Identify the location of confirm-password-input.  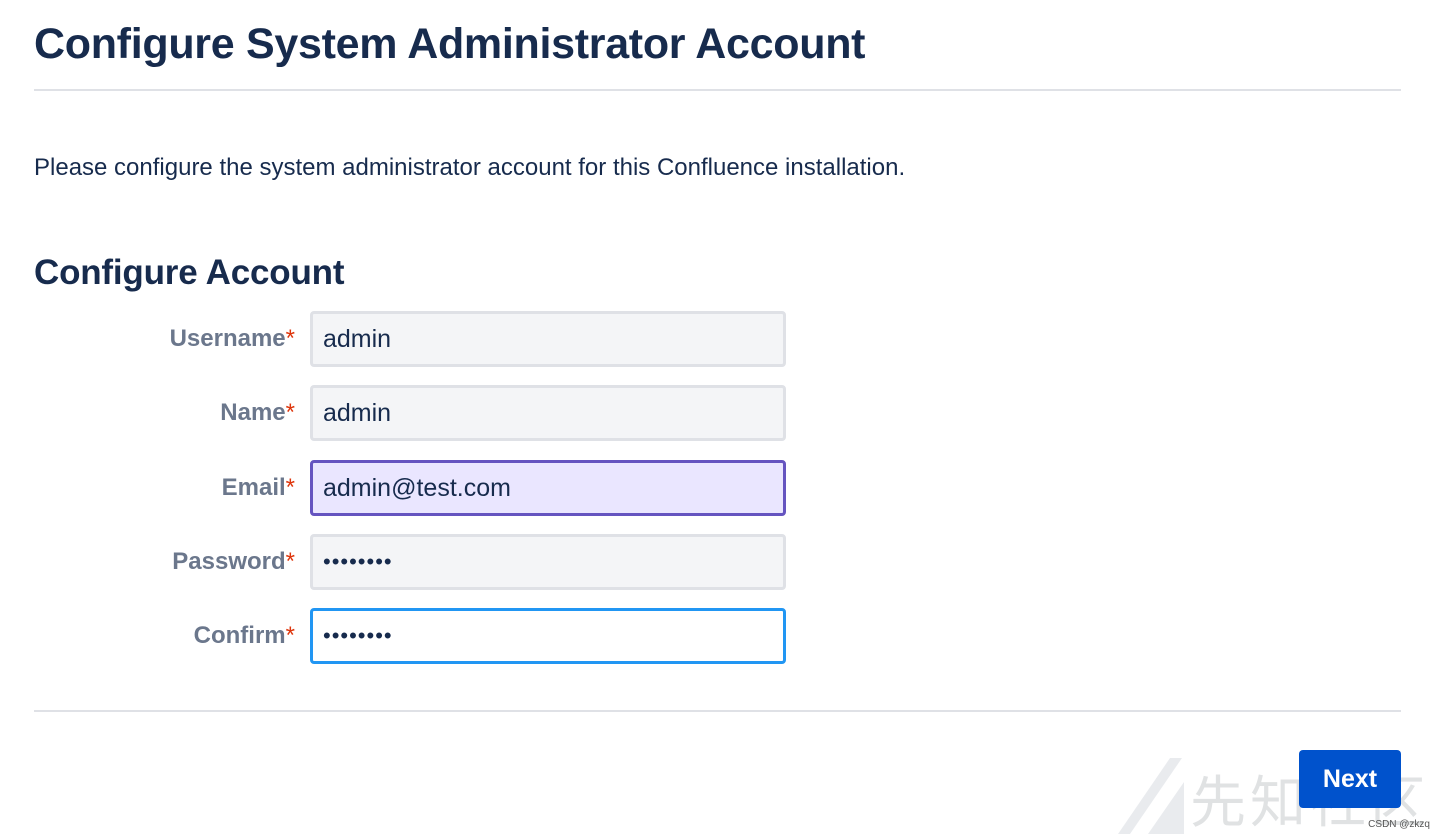
(548, 636).